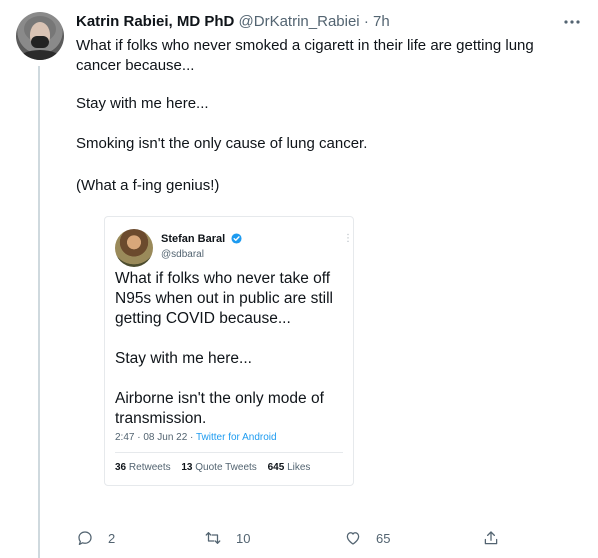 This screenshot has width=598, height=558. What do you see at coordinates (229, 452) in the screenshot?
I see `embedded-divider` at bounding box center [229, 452].